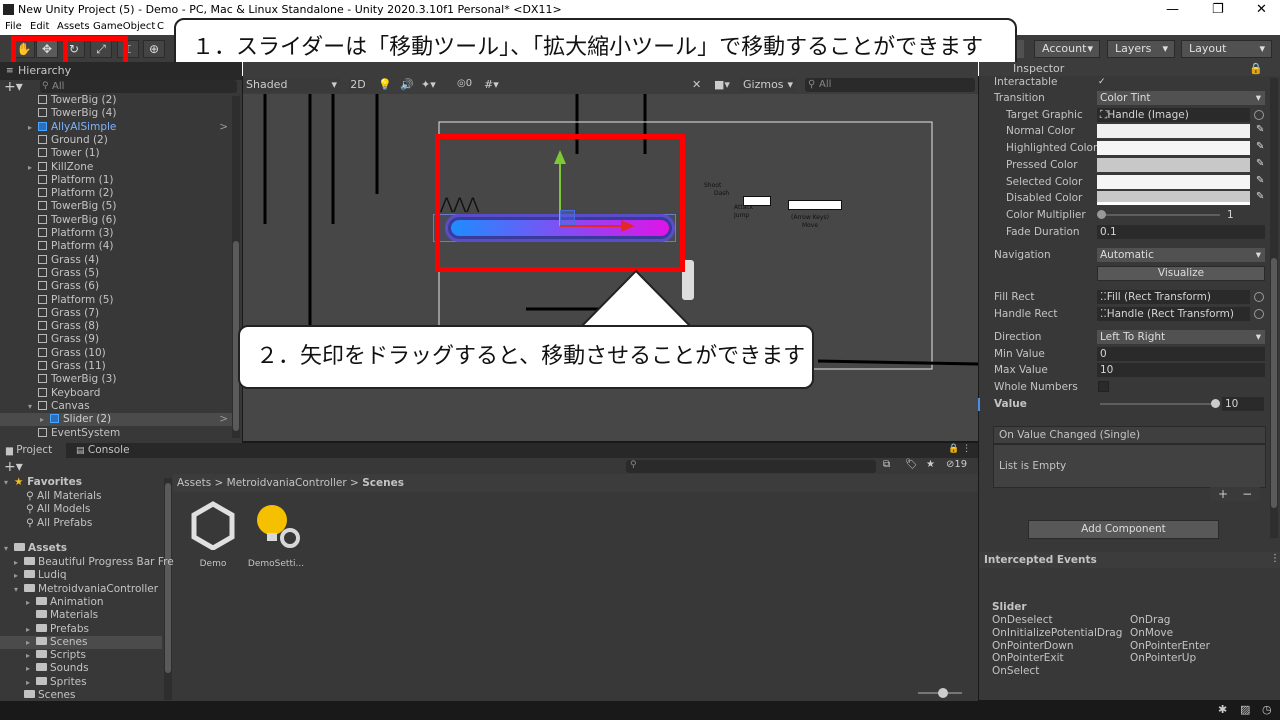 The width and height of the screenshot is (1280, 720). I want to click on breadcrumb-item: MetroidvaniaController, so click(287, 483).